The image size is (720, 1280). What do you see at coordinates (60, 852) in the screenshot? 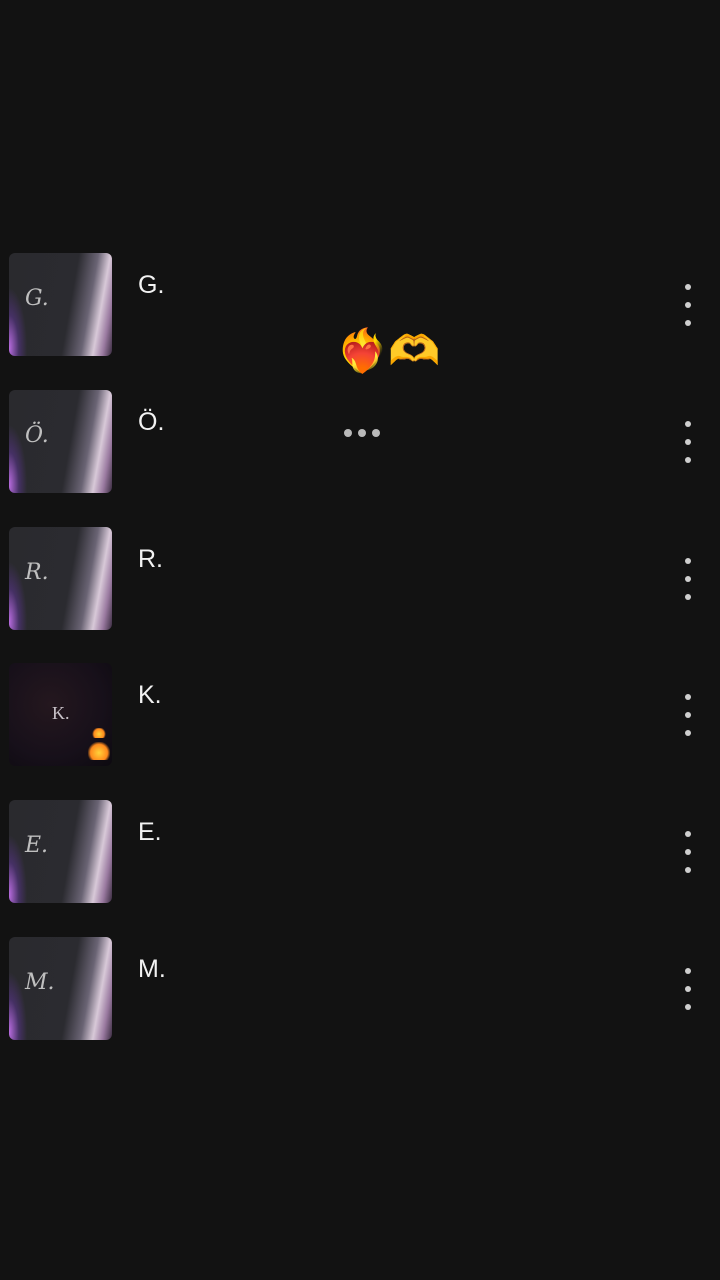
I see `contact-thumbnail: E.` at bounding box center [60, 852].